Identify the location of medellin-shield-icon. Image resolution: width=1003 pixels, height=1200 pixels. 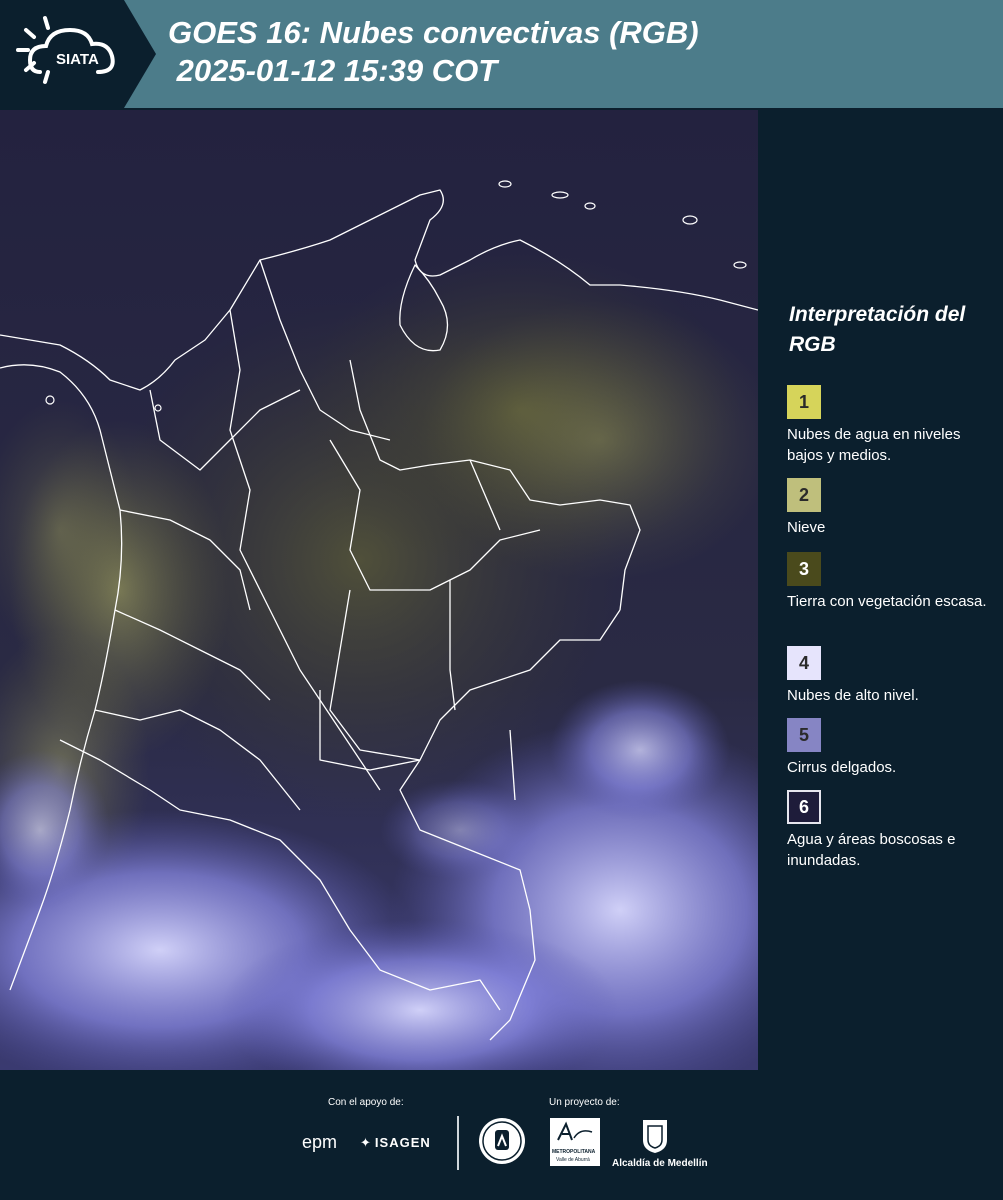
(655, 1138).